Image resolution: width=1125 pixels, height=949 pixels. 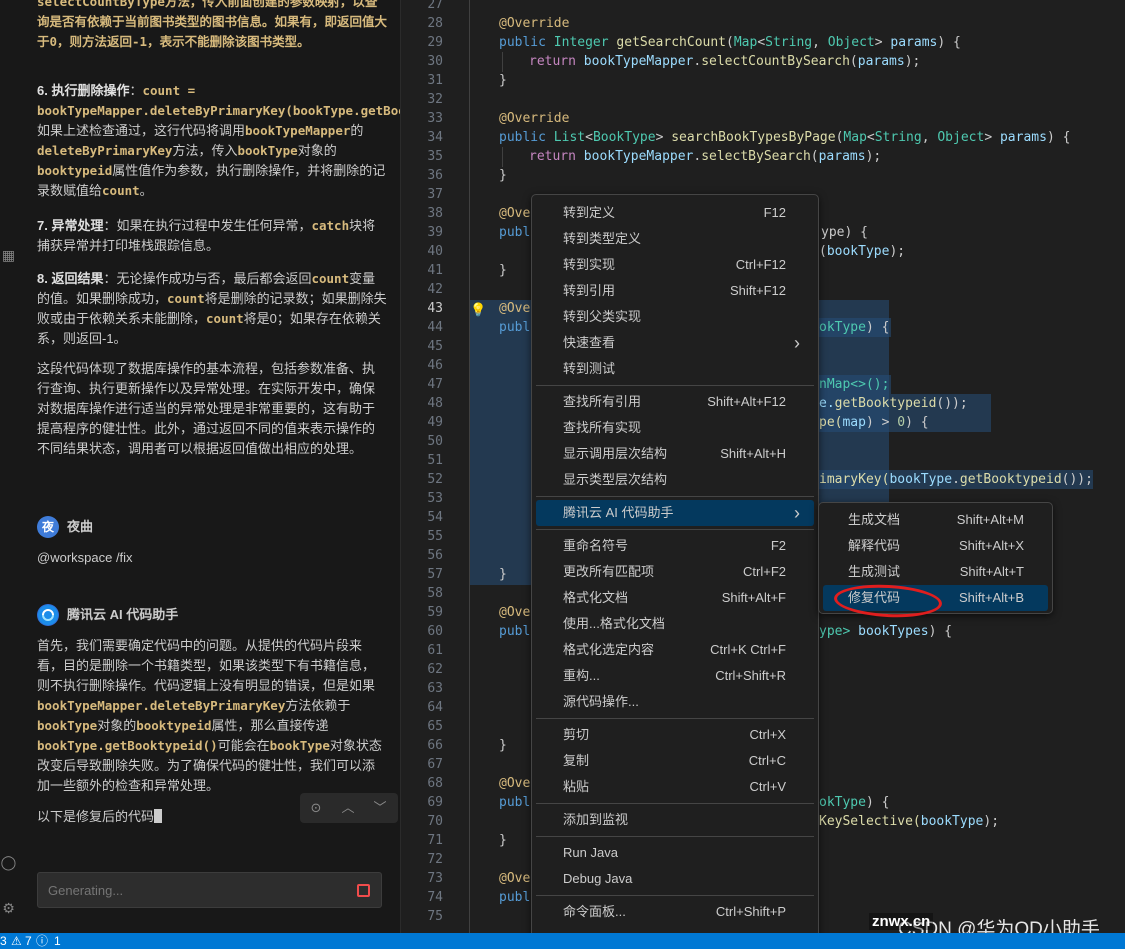 I want to click on menu-item: Run Java, so click(x=675, y=853).